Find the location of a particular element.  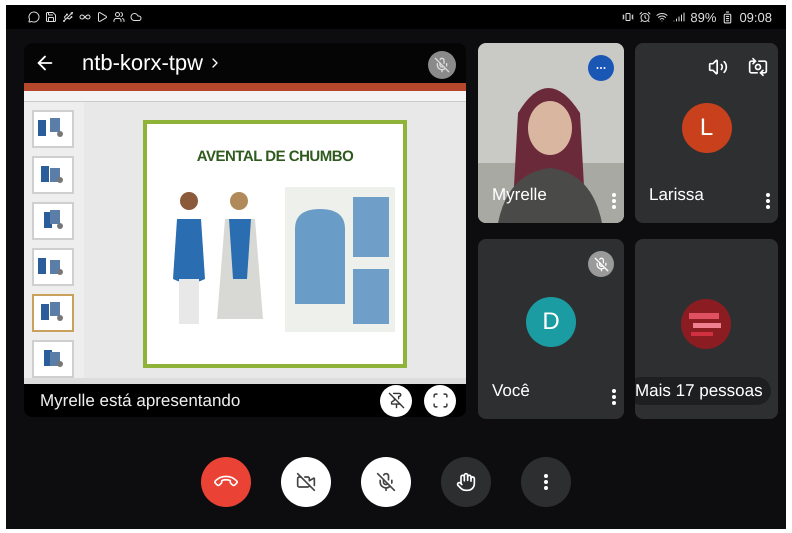

signal-icon is located at coordinates (679, 17).